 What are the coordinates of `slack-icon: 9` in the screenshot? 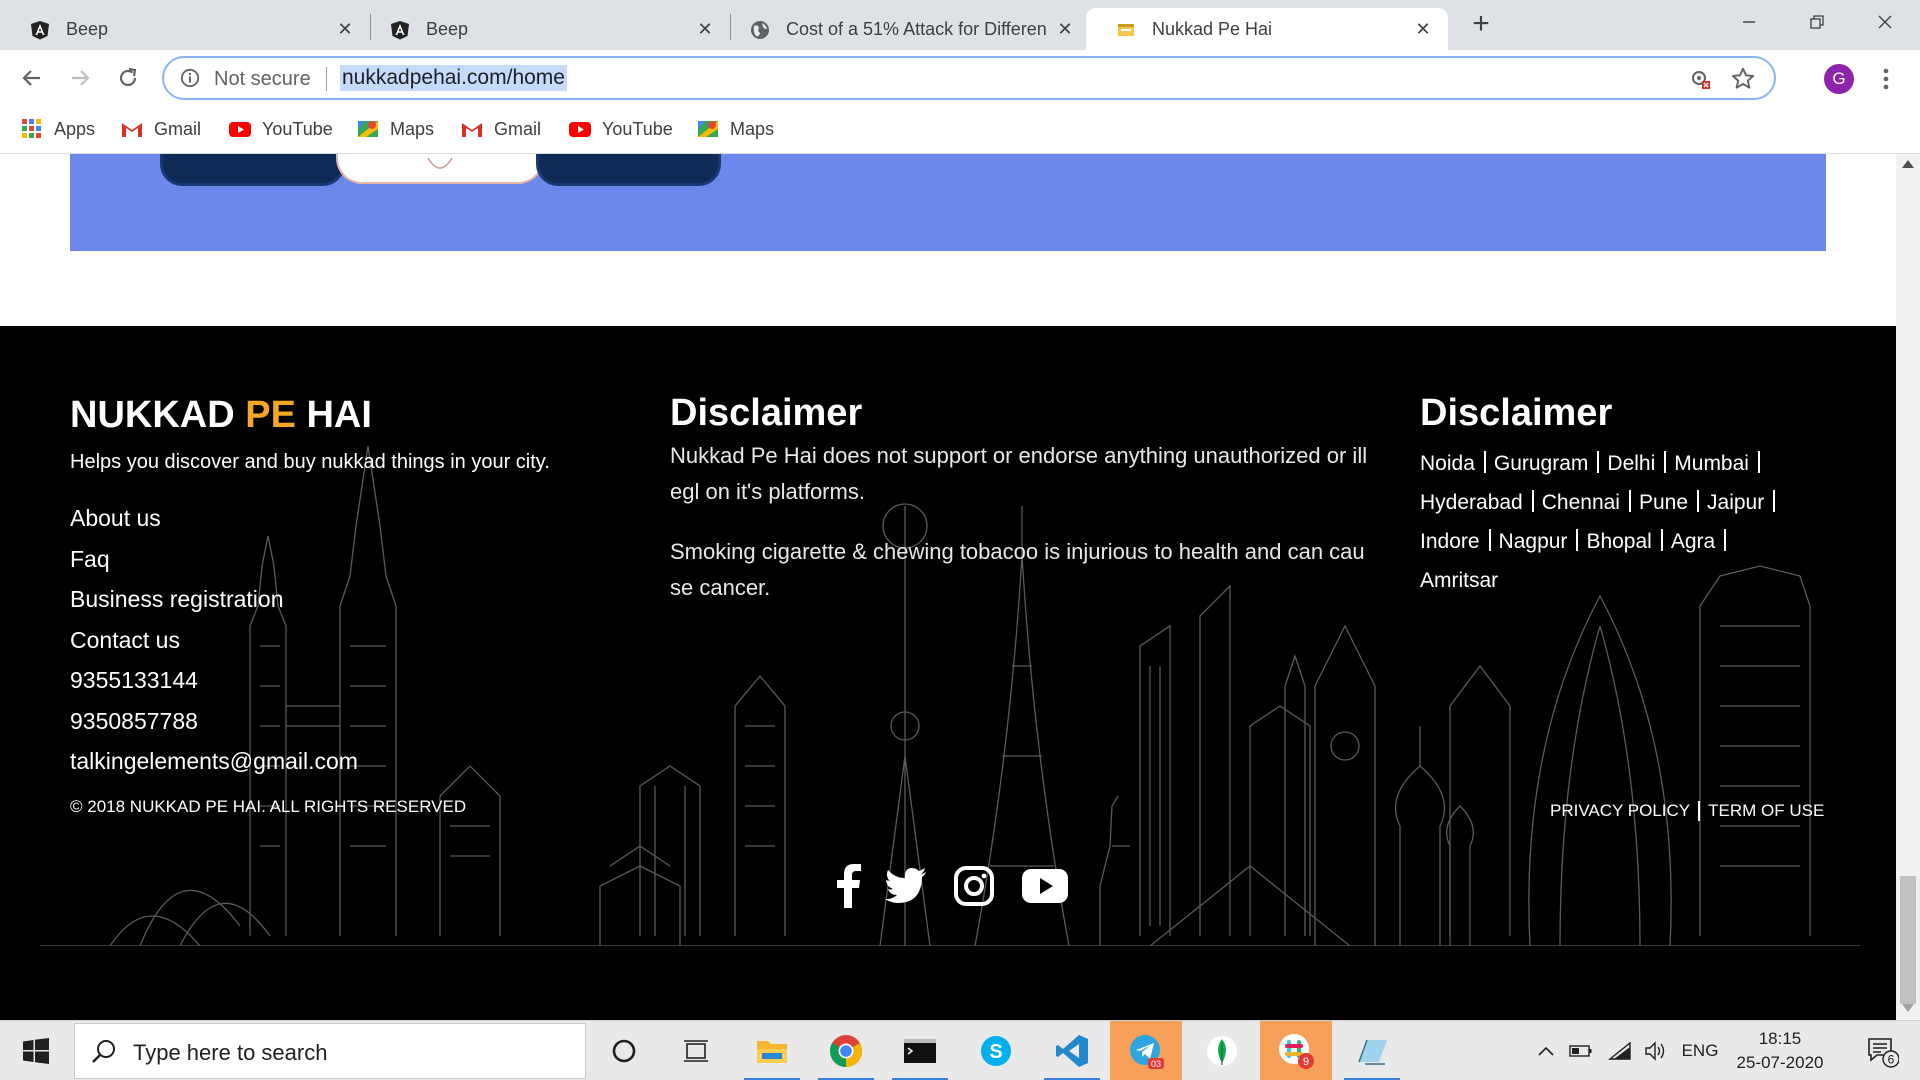 It's located at (1296, 1051).